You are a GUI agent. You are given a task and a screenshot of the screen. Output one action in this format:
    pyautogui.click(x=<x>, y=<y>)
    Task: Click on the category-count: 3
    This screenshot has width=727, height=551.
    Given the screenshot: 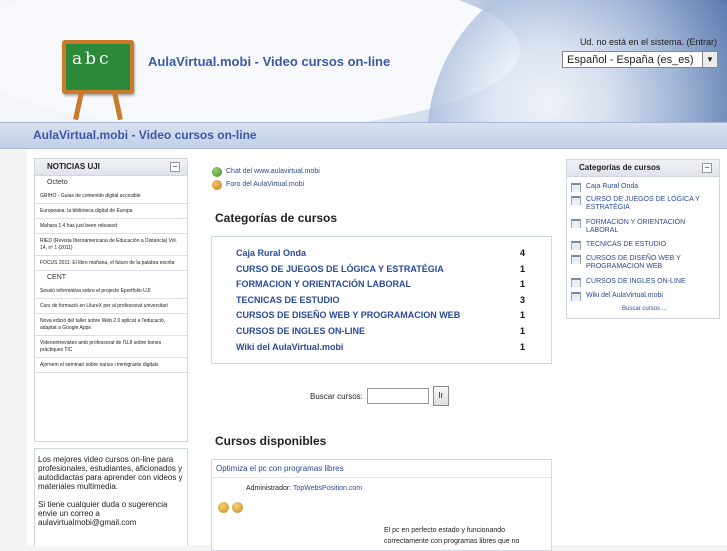 What is the action you would take?
    pyautogui.click(x=522, y=300)
    